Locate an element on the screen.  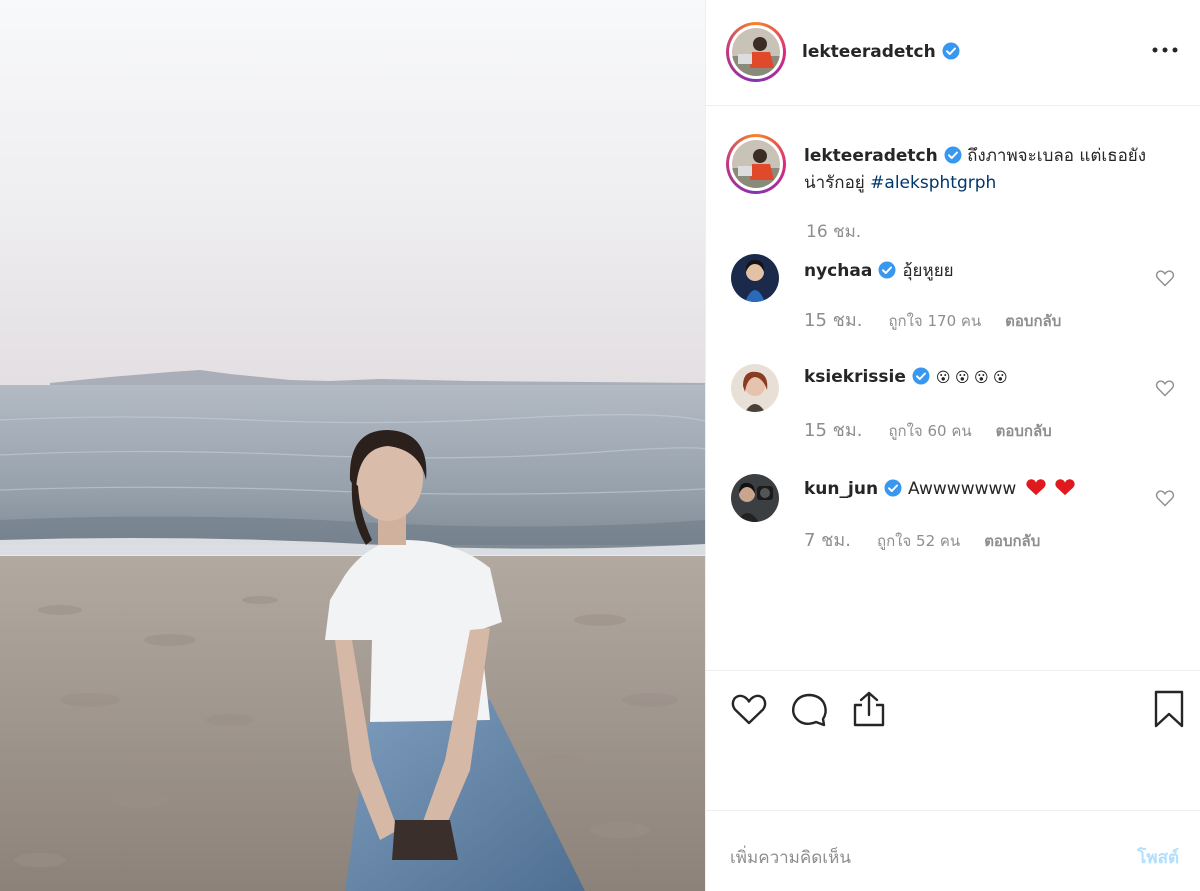
ellipsis-icon is located at coordinates (1165, 50).